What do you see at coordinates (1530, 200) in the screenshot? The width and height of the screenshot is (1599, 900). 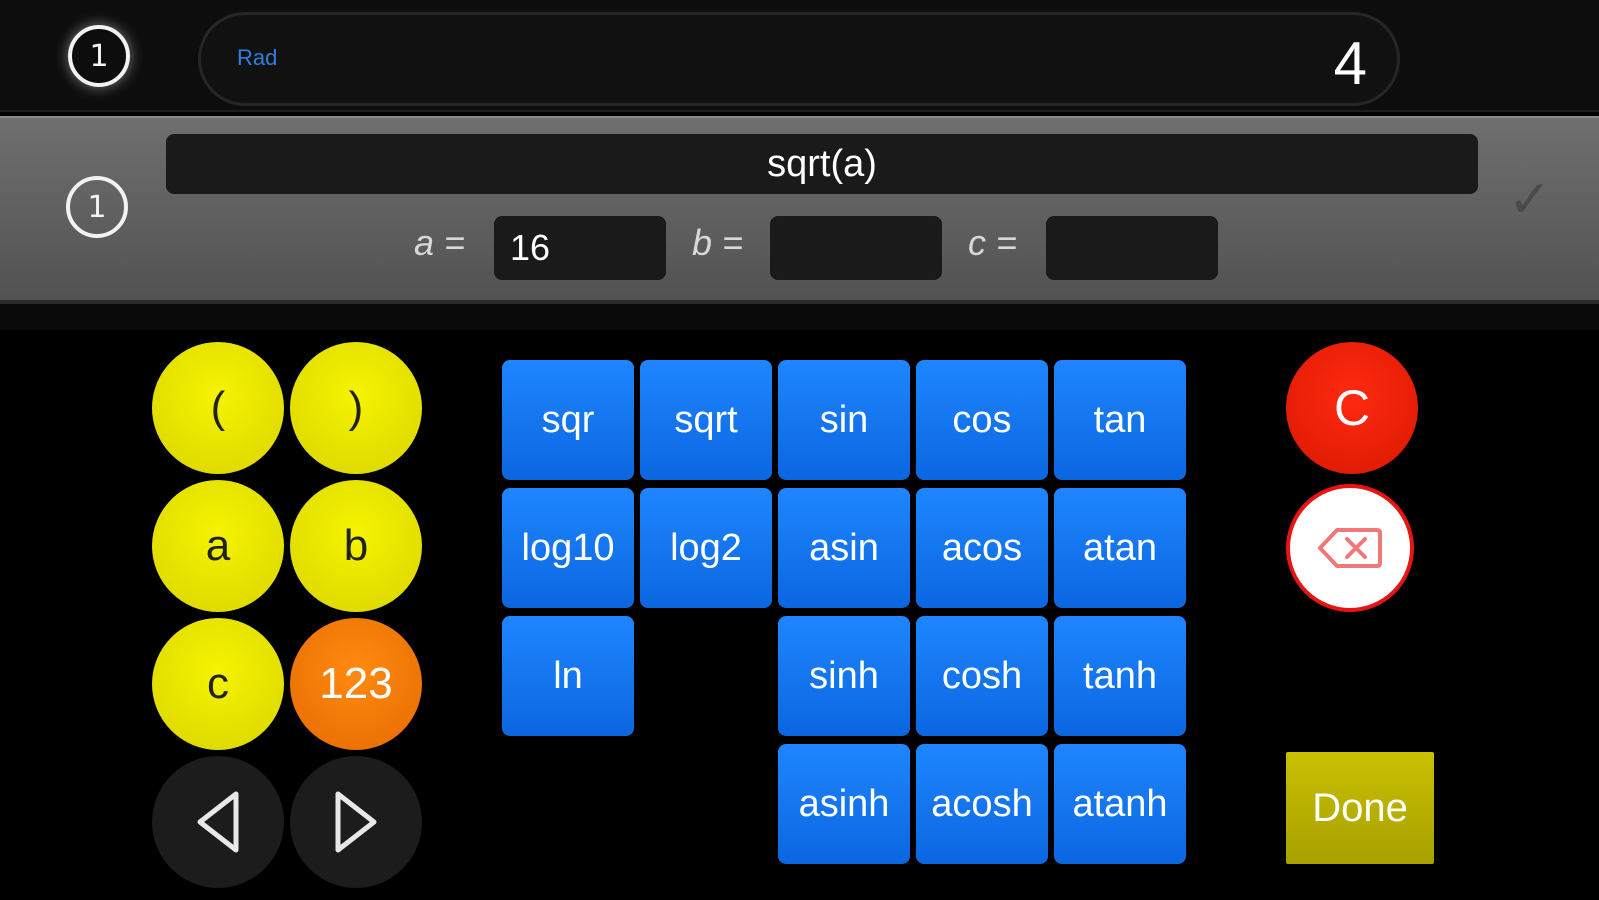 I see `check-icon: ✓` at bounding box center [1530, 200].